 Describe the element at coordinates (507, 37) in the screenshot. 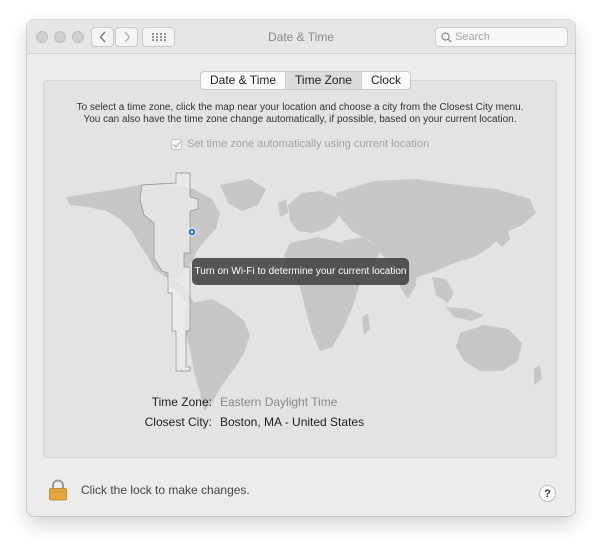

I see `search-input` at that location.